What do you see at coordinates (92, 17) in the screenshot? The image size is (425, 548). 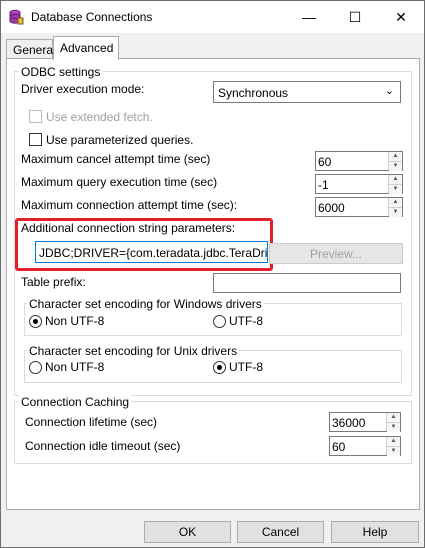 I see `window-title: Database Connections` at bounding box center [92, 17].